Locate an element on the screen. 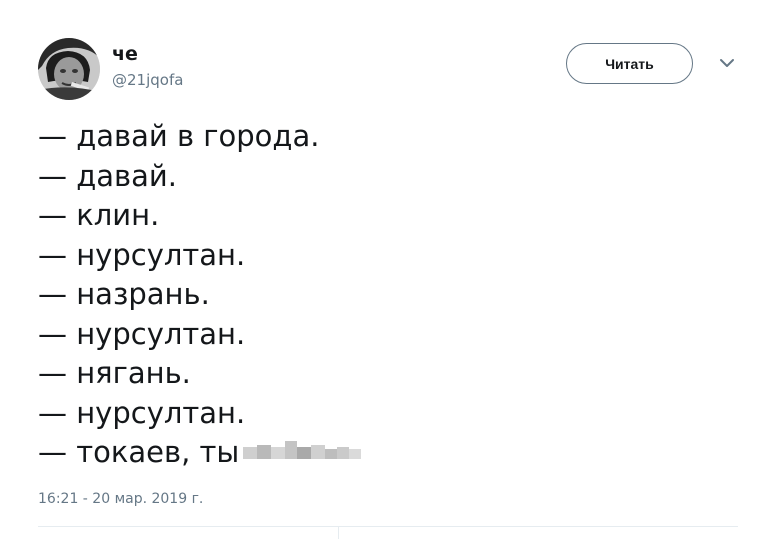 The height and width of the screenshot is (539, 777). censored-word-pixelation is located at coordinates (302, 452).